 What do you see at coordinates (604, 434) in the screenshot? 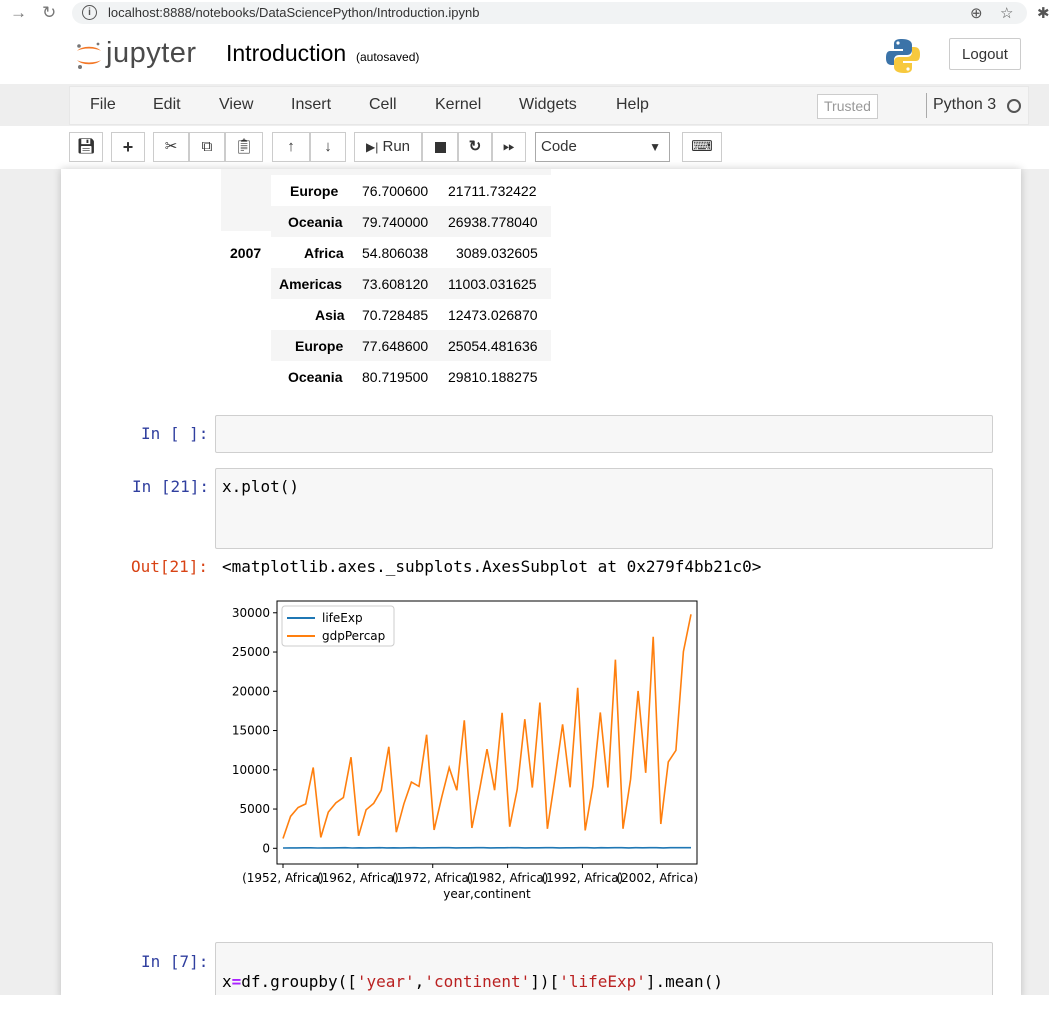
I see `empty-code-cell` at bounding box center [604, 434].